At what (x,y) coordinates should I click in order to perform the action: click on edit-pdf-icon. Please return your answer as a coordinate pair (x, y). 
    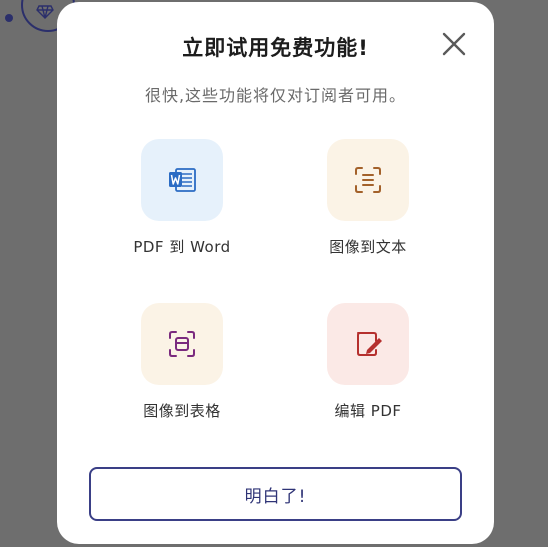
    Looking at the image, I should click on (369, 344).